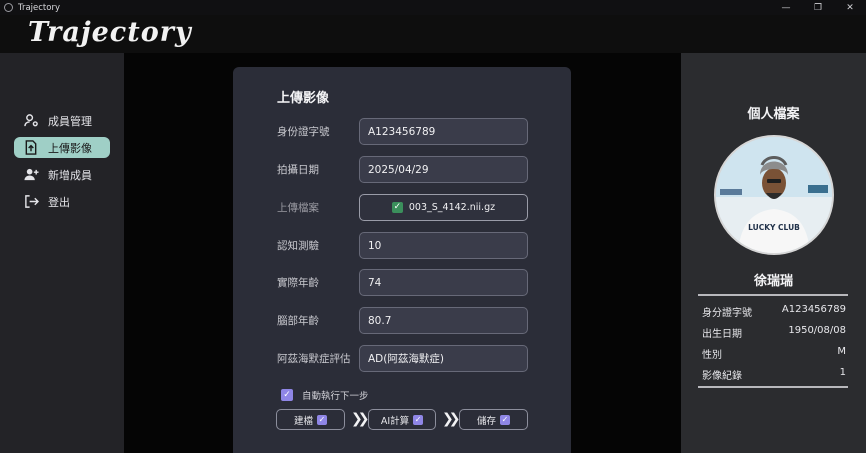  Describe the element at coordinates (727, 313) in the screenshot. I see `info-key: 身分證字號` at that location.